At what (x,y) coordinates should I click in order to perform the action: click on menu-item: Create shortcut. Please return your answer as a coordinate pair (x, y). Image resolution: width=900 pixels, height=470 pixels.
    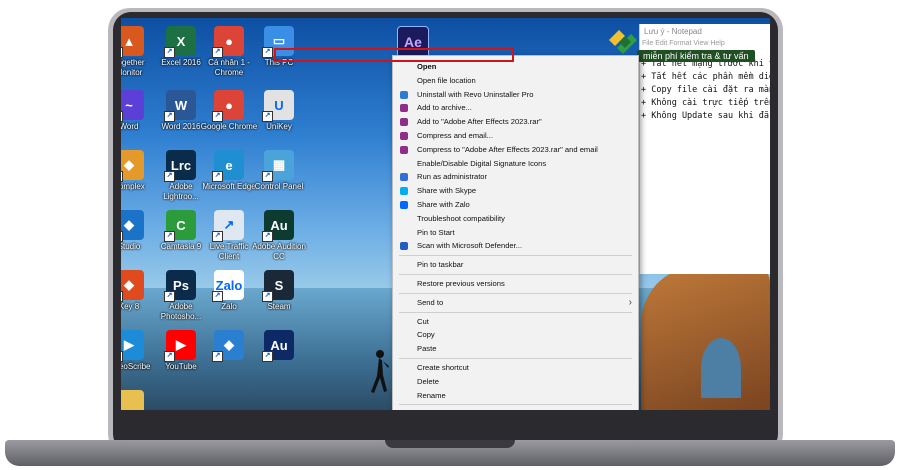
    Looking at the image, I should click on (515, 368).